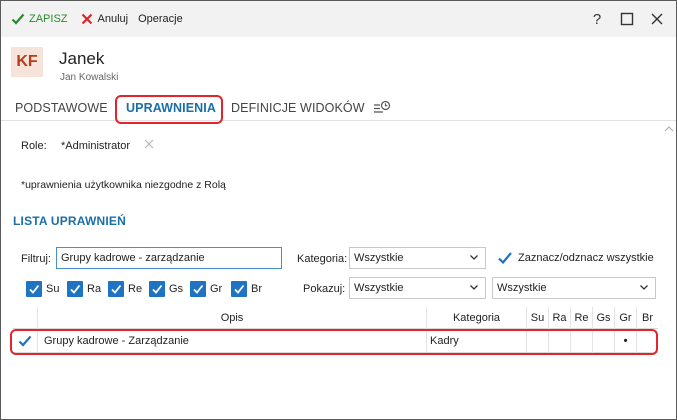 The width and height of the screenshot is (677, 420). What do you see at coordinates (169, 258) in the screenshot?
I see `filter-input` at bounding box center [169, 258].